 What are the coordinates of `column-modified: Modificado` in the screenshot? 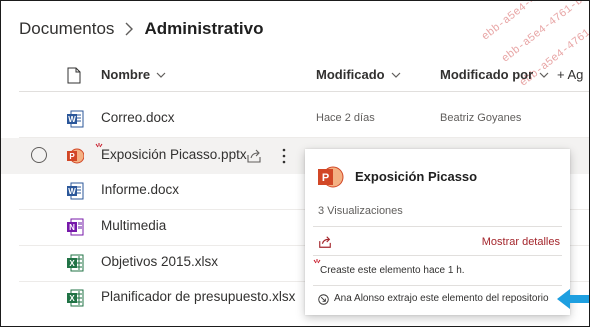 It's located at (358, 74).